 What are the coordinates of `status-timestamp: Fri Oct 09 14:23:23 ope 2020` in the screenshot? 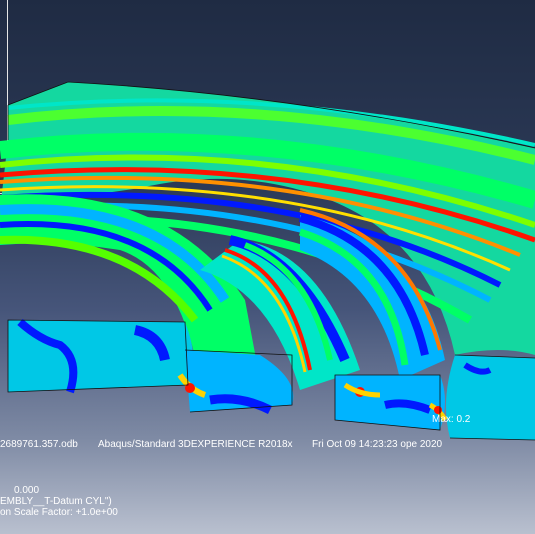 It's located at (377, 444).